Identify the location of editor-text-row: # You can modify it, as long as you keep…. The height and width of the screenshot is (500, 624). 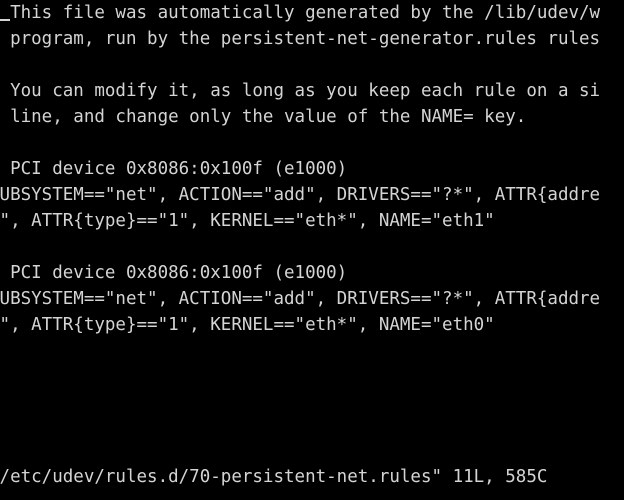
(312, 91).